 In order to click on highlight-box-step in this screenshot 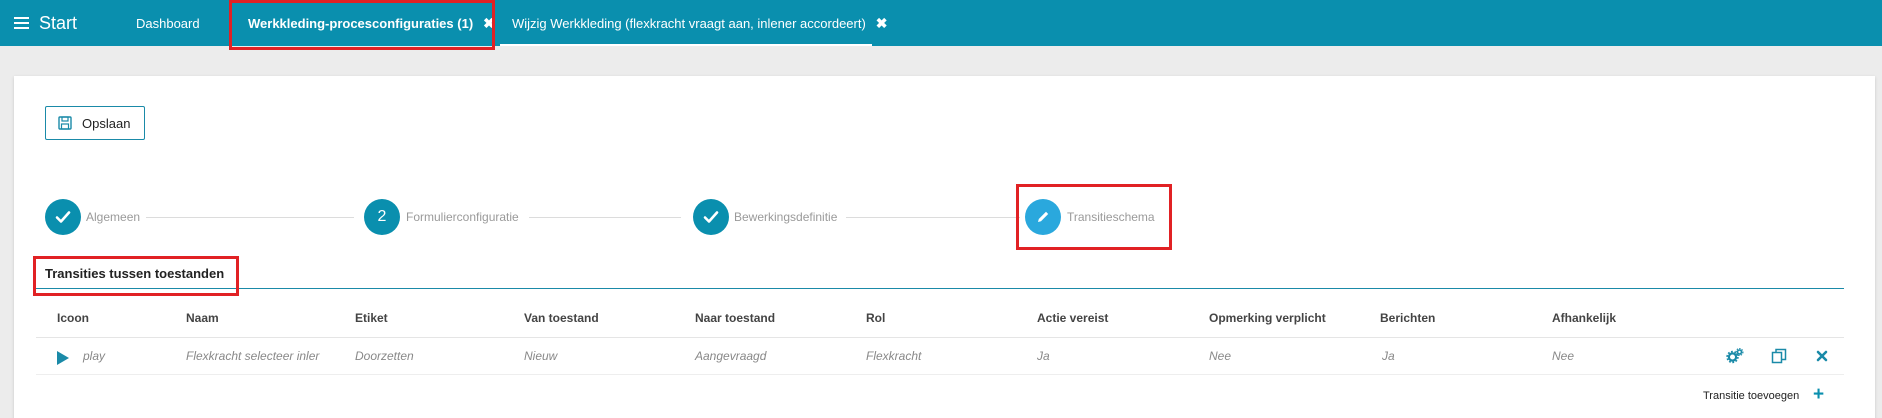, I will do `click(1094, 217)`.